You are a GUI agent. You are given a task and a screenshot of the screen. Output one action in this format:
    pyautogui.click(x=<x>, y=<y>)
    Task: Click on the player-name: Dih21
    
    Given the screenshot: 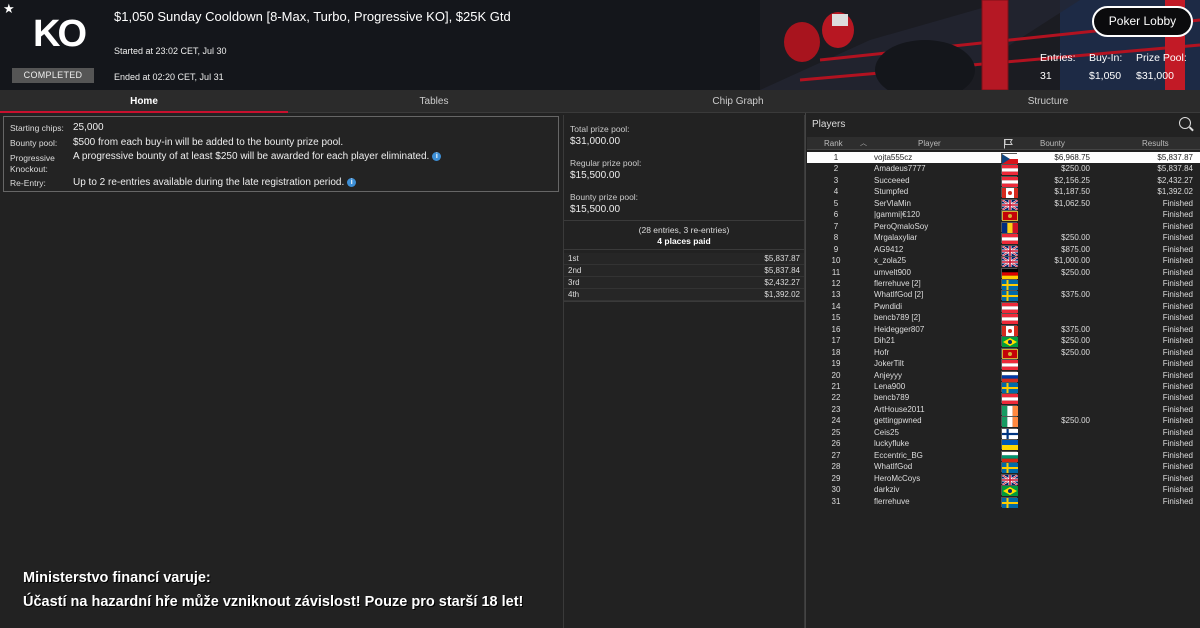 What is the action you would take?
    pyautogui.click(x=884, y=341)
    